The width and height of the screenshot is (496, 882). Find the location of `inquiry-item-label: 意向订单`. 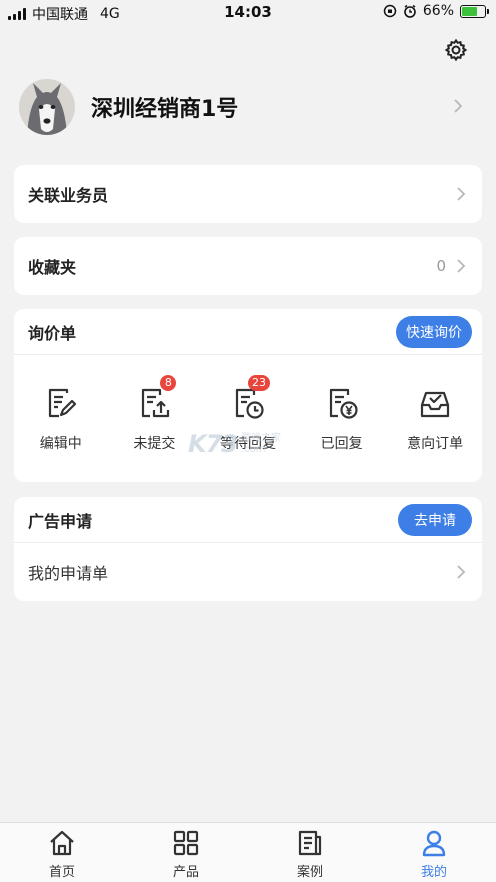

inquiry-item-label: 意向订单 is located at coordinates (435, 444).